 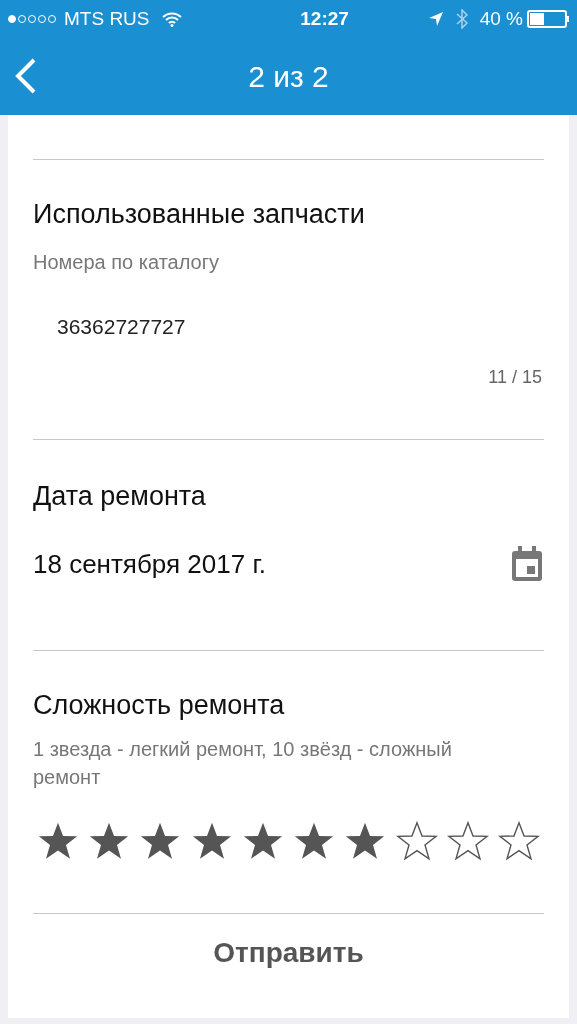 I want to click on battery-icon, so click(x=548, y=19).